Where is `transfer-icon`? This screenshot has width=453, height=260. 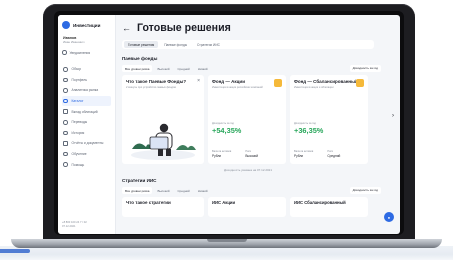 transfer-icon is located at coordinates (65, 122).